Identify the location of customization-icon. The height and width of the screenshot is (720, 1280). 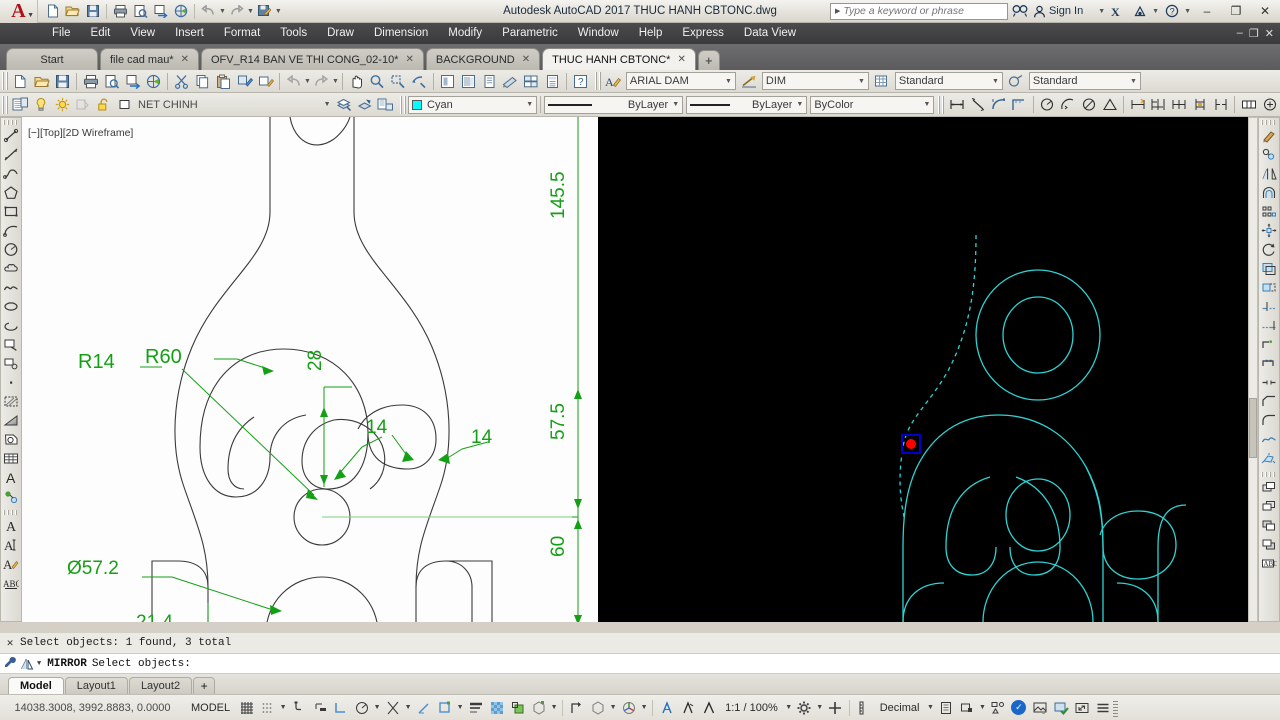
(1102, 708).